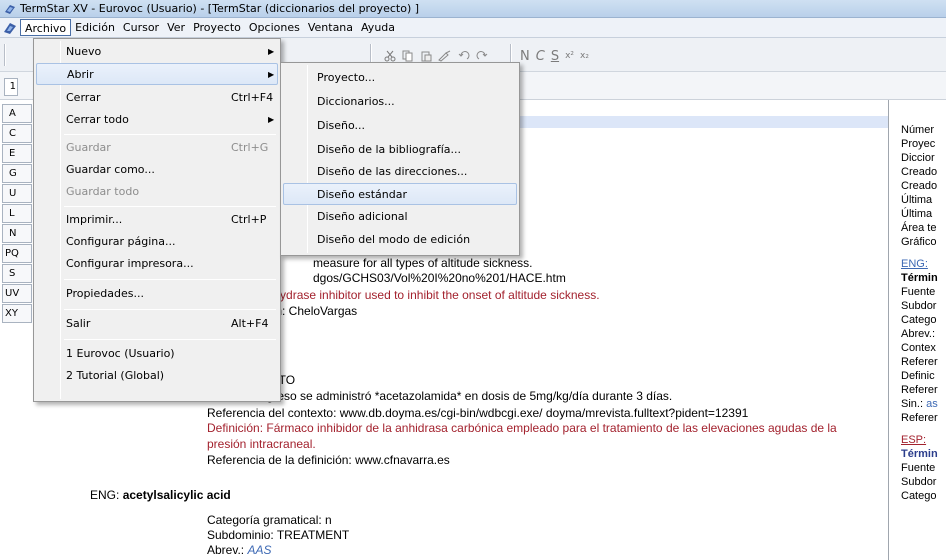 The height and width of the screenshot is (560, 946). What do you see at coordinates (83, 97) in the screenshot?
I see `menu-item-label: Cerrar` at bounding box center [83, 97].